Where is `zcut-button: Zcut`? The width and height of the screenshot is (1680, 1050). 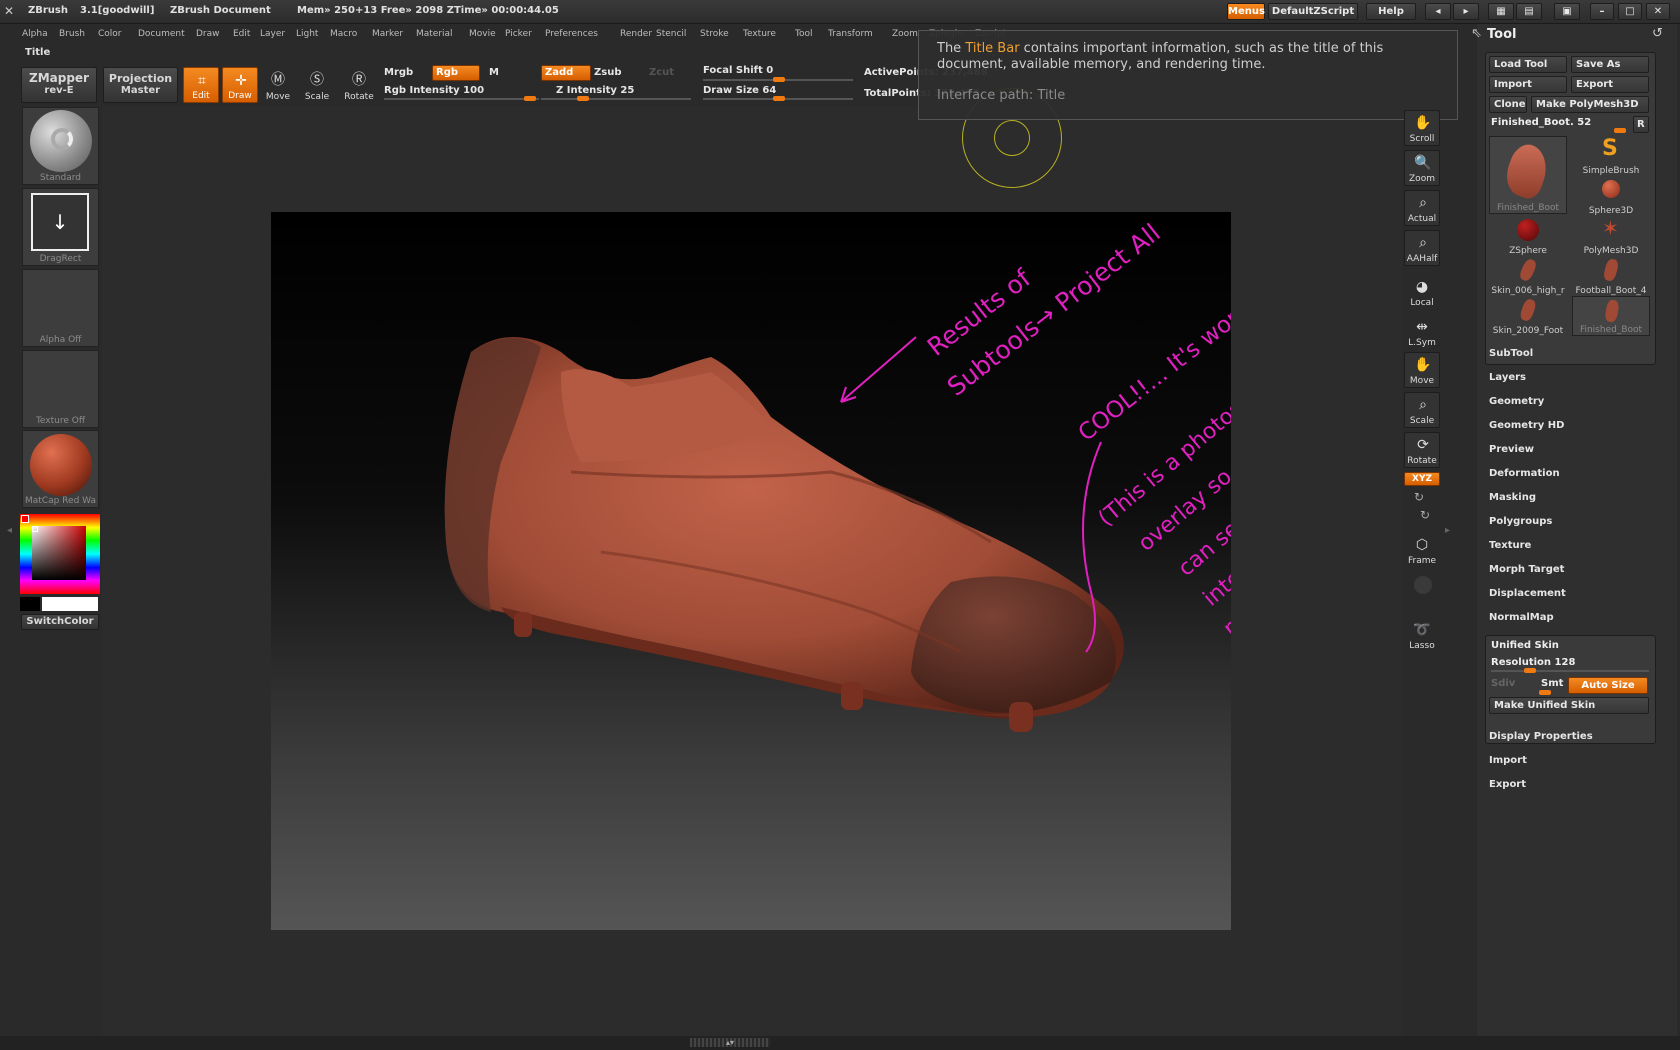
zcut-button: Zcut is located at coordinates (661, 72).